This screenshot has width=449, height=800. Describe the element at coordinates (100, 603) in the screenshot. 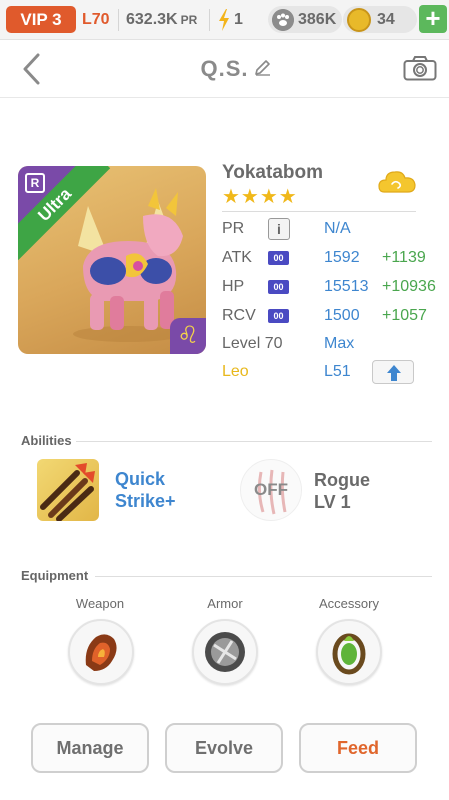

I see `weapon-label: Weapon` at that location.